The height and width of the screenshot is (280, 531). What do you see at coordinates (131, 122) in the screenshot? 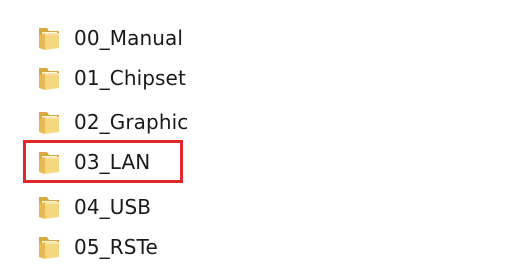
I see `folder-name: 02_Graphic` at bounding box center [131, 122].